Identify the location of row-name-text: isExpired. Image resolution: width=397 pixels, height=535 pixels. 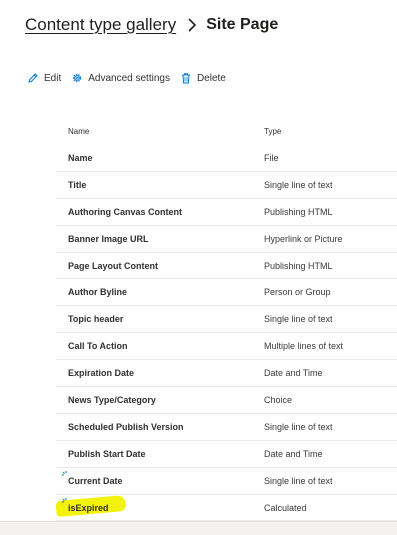
(88, 507).